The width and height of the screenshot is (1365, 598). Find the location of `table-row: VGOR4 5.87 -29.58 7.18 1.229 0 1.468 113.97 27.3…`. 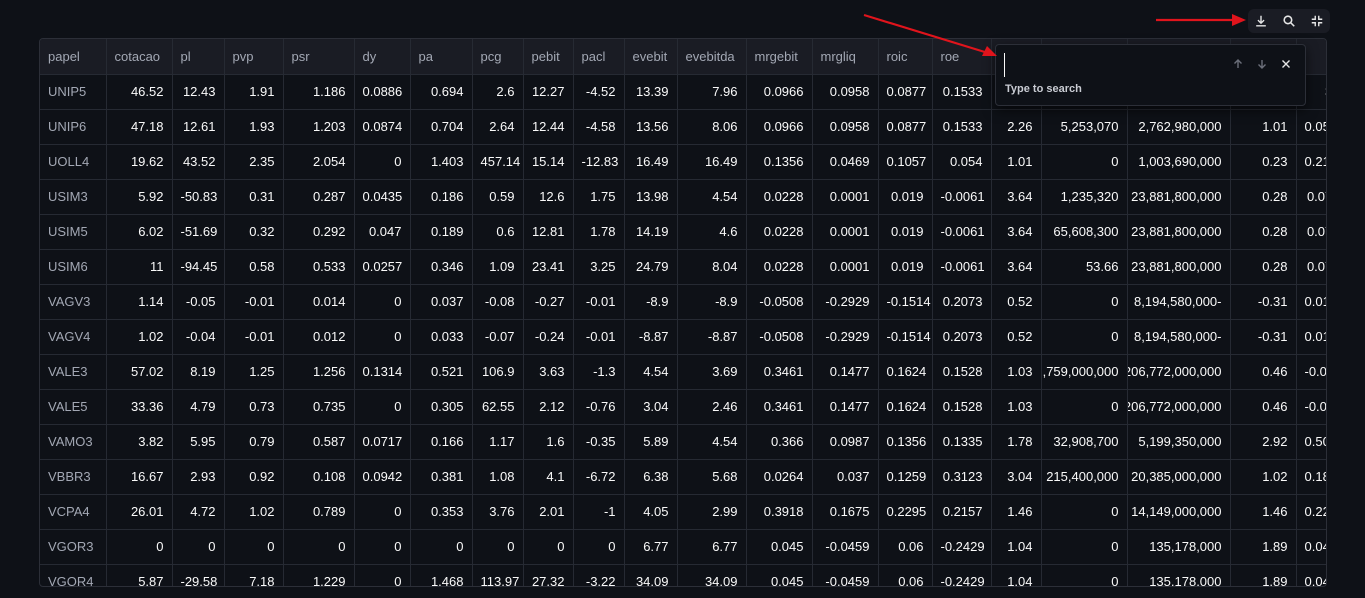

table-row: VGOR4 5.87 -29.58 7.18 1.229 0 1.468 113.97 27.3… is located at coordinates (683, 575).